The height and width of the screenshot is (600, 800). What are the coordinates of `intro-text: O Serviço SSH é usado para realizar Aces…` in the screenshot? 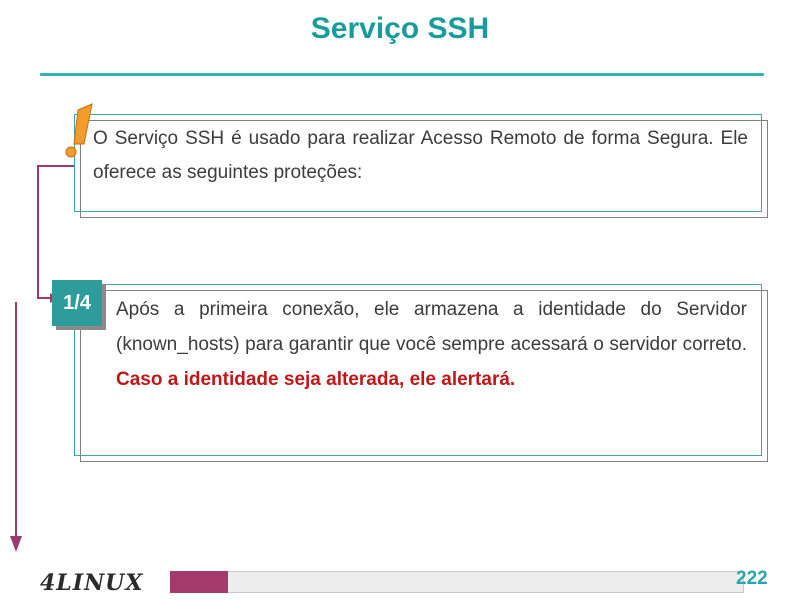 It's located at (420, 155).